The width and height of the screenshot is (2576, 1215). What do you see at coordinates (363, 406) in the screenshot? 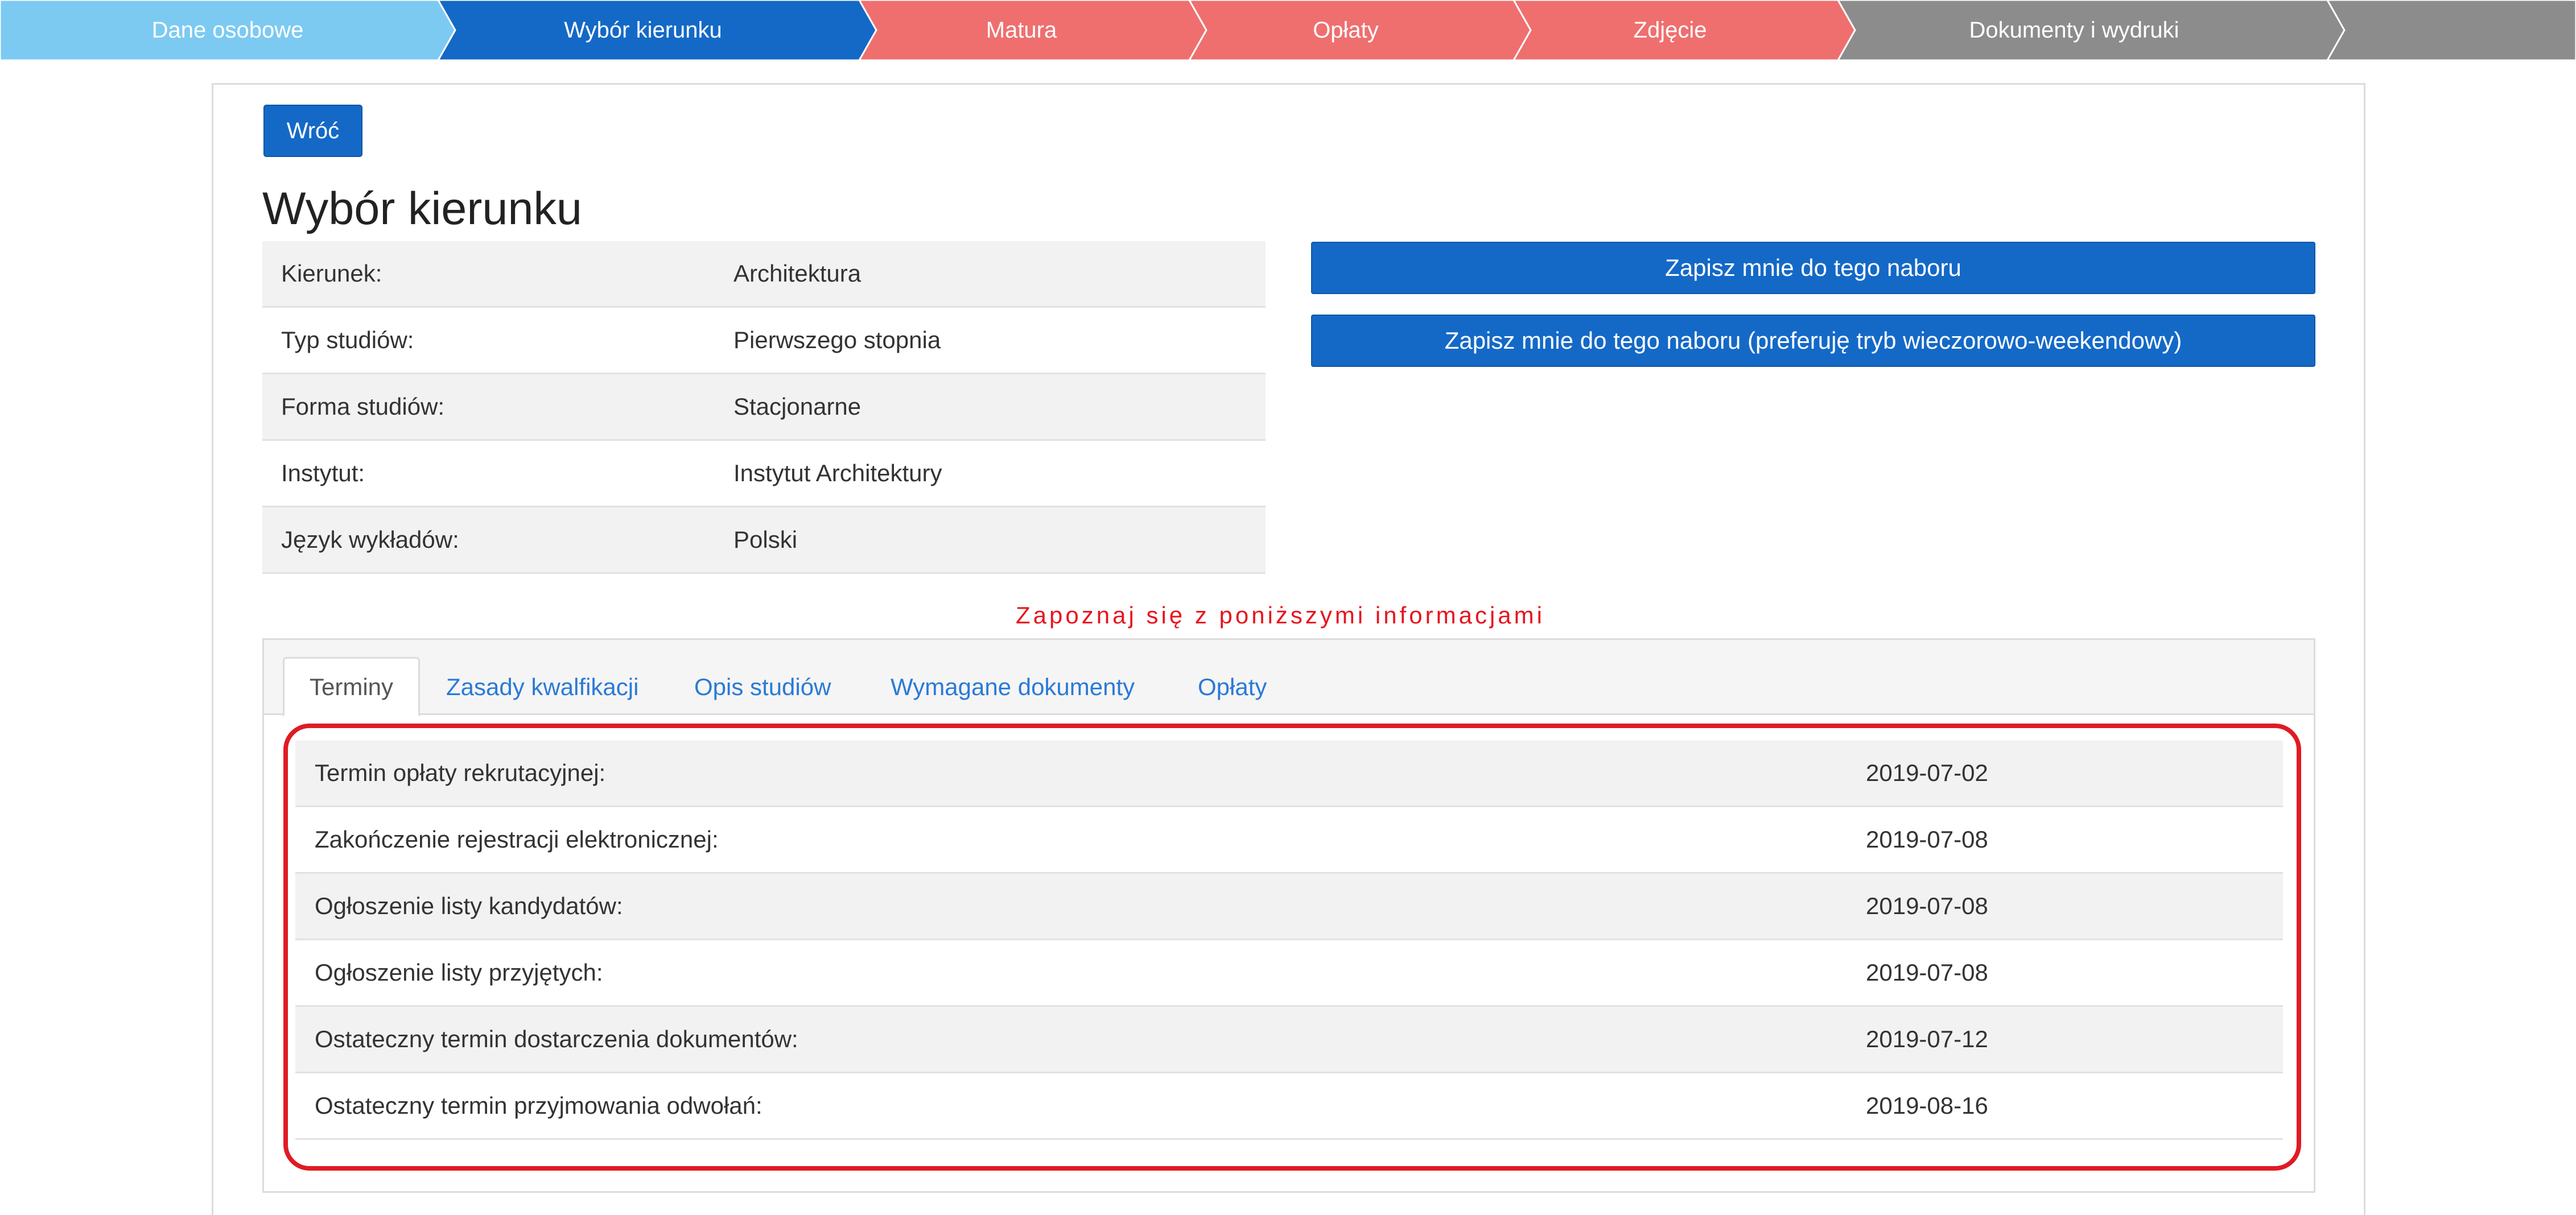
I see `info-key: Forma studiów:` at bounding box center [363, 406].